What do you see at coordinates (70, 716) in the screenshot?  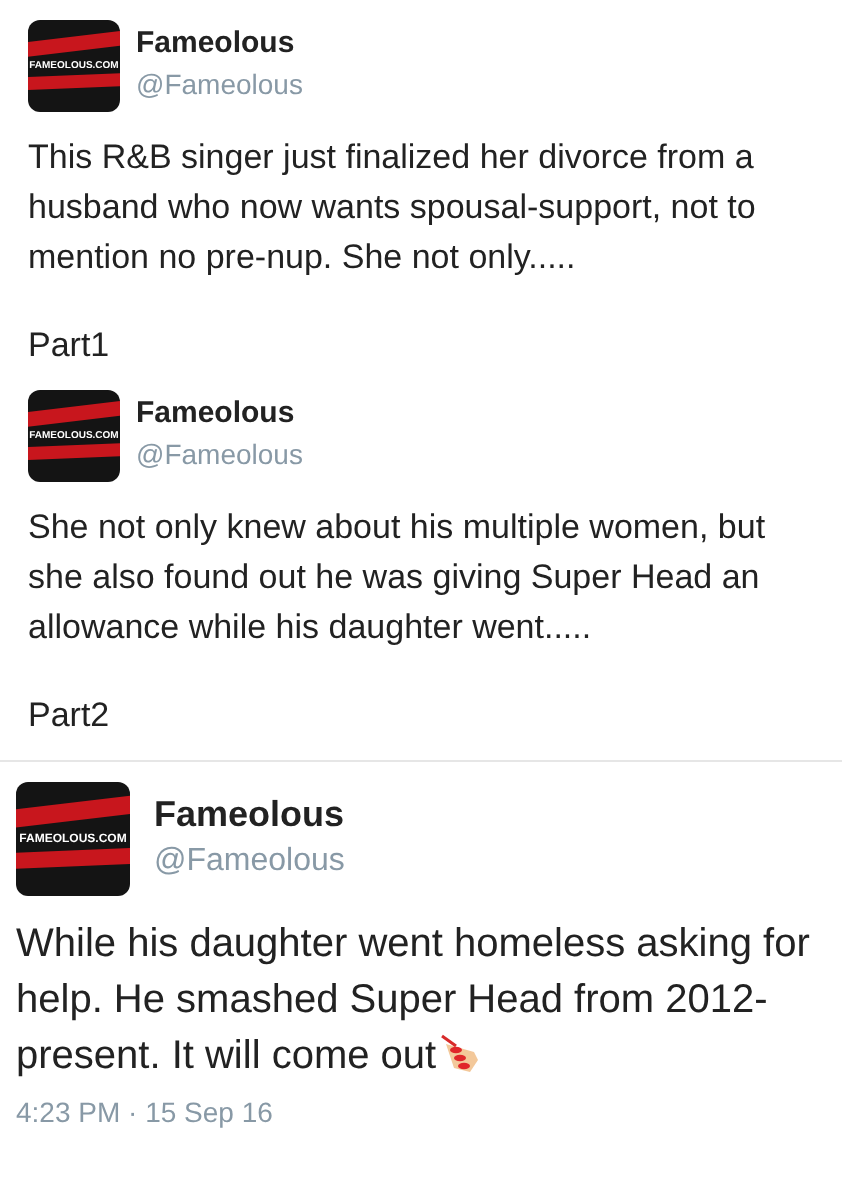 I see `part-label: Part2` at bounding box center [70, 716].